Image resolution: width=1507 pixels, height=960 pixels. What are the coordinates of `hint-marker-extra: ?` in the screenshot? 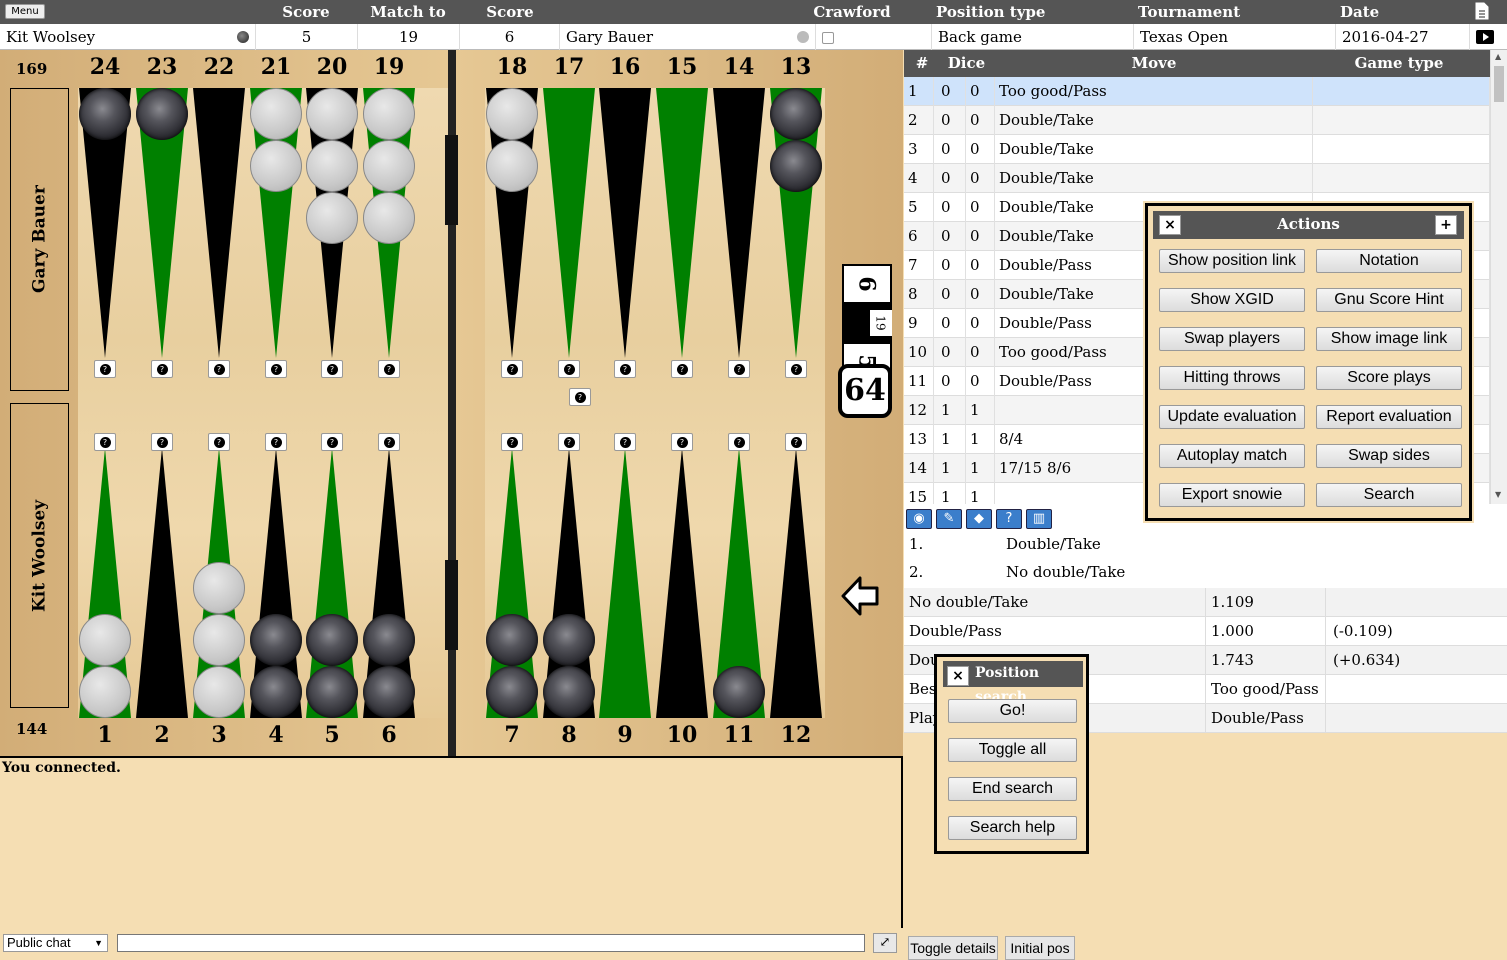 It's located at (580, 397).